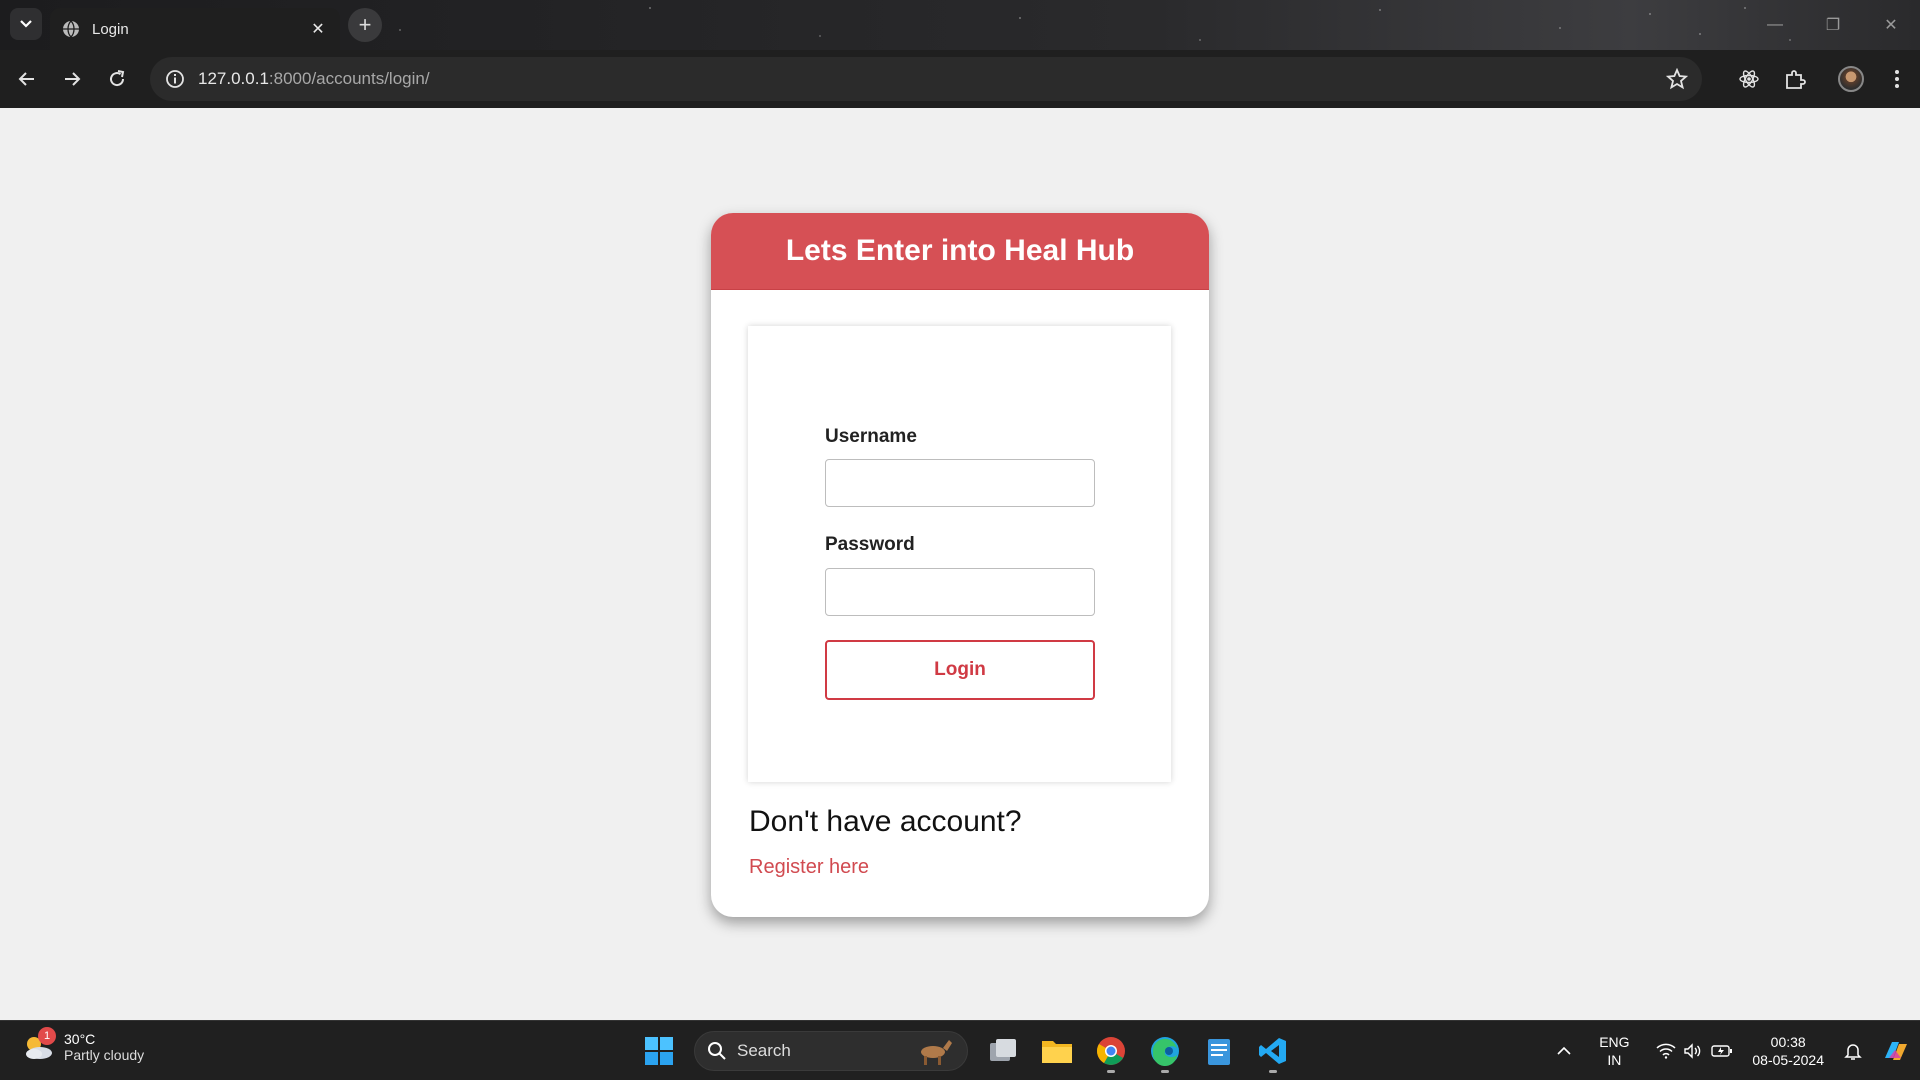 This screenshot has height=1080, width=1920. Describe the element at coordinates (1666, 1051) in the screenshot. I see `wifi-icon` at that location.